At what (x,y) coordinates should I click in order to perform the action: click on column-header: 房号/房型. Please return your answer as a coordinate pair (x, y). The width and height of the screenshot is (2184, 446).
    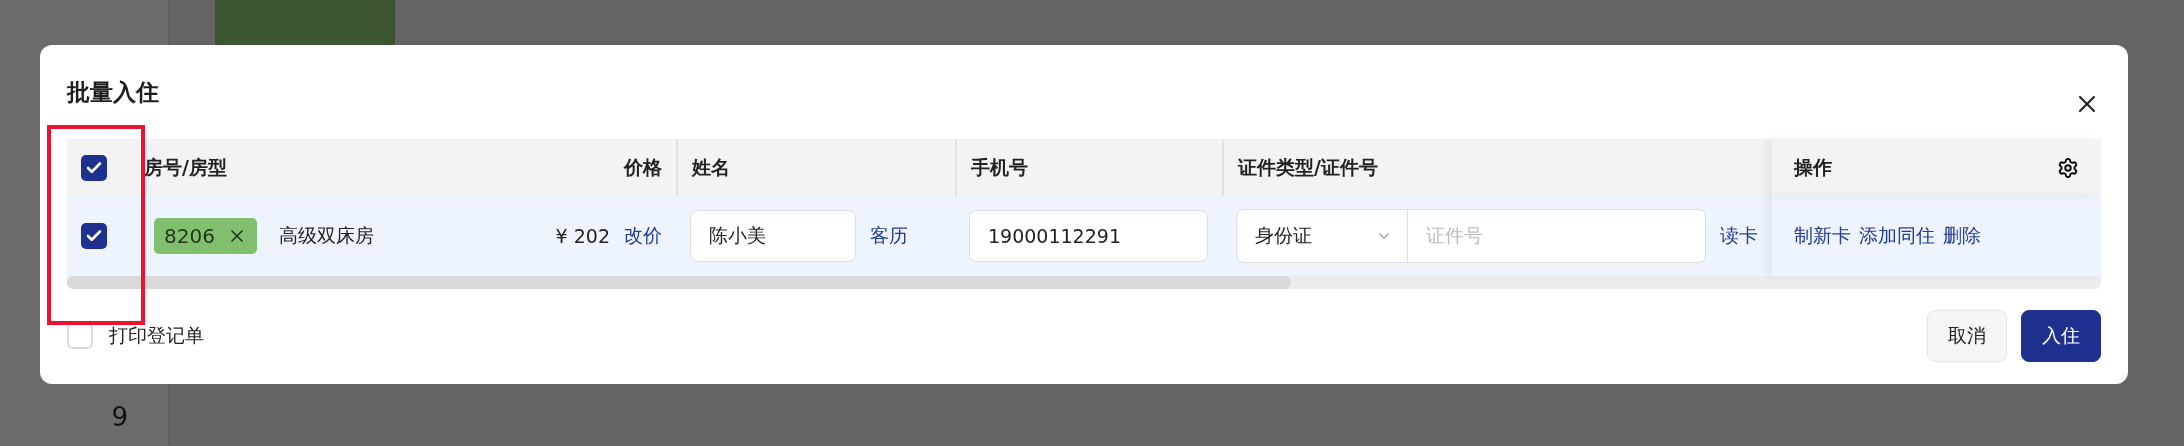
    Looking at the image, I should click on (185, 167).